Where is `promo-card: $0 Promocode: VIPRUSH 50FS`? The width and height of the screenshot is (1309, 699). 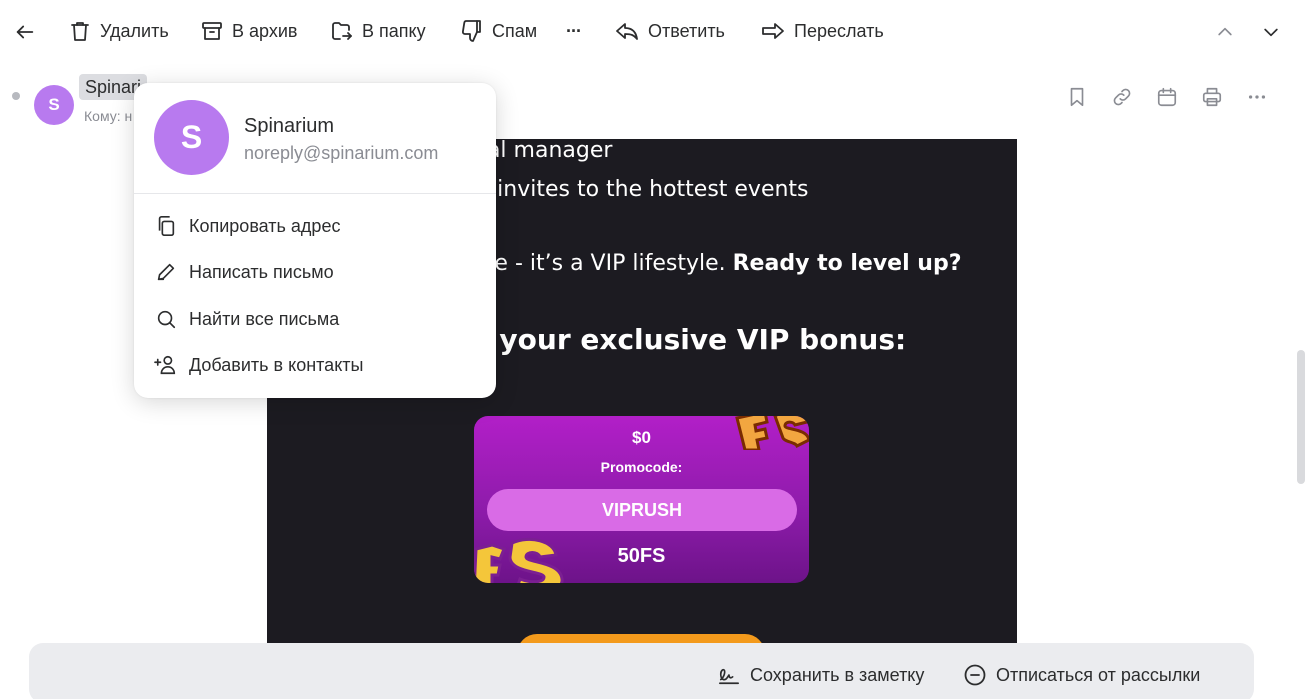
promo-card: $0 Promocode: VIPRUSH 50FS is located at coordinates (641, 499).